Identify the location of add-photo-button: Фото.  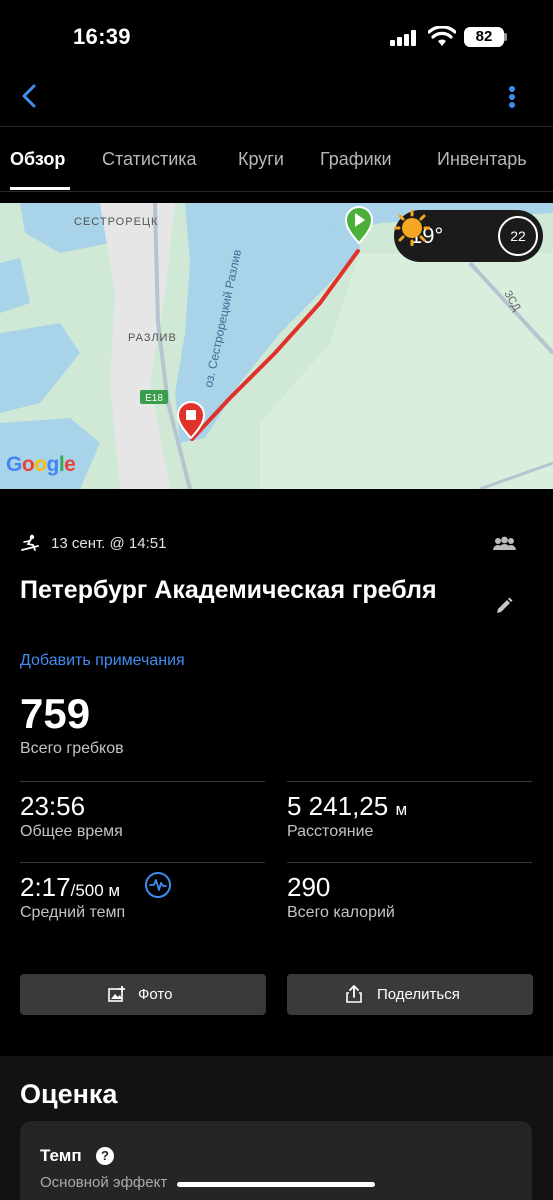
(143, 994).